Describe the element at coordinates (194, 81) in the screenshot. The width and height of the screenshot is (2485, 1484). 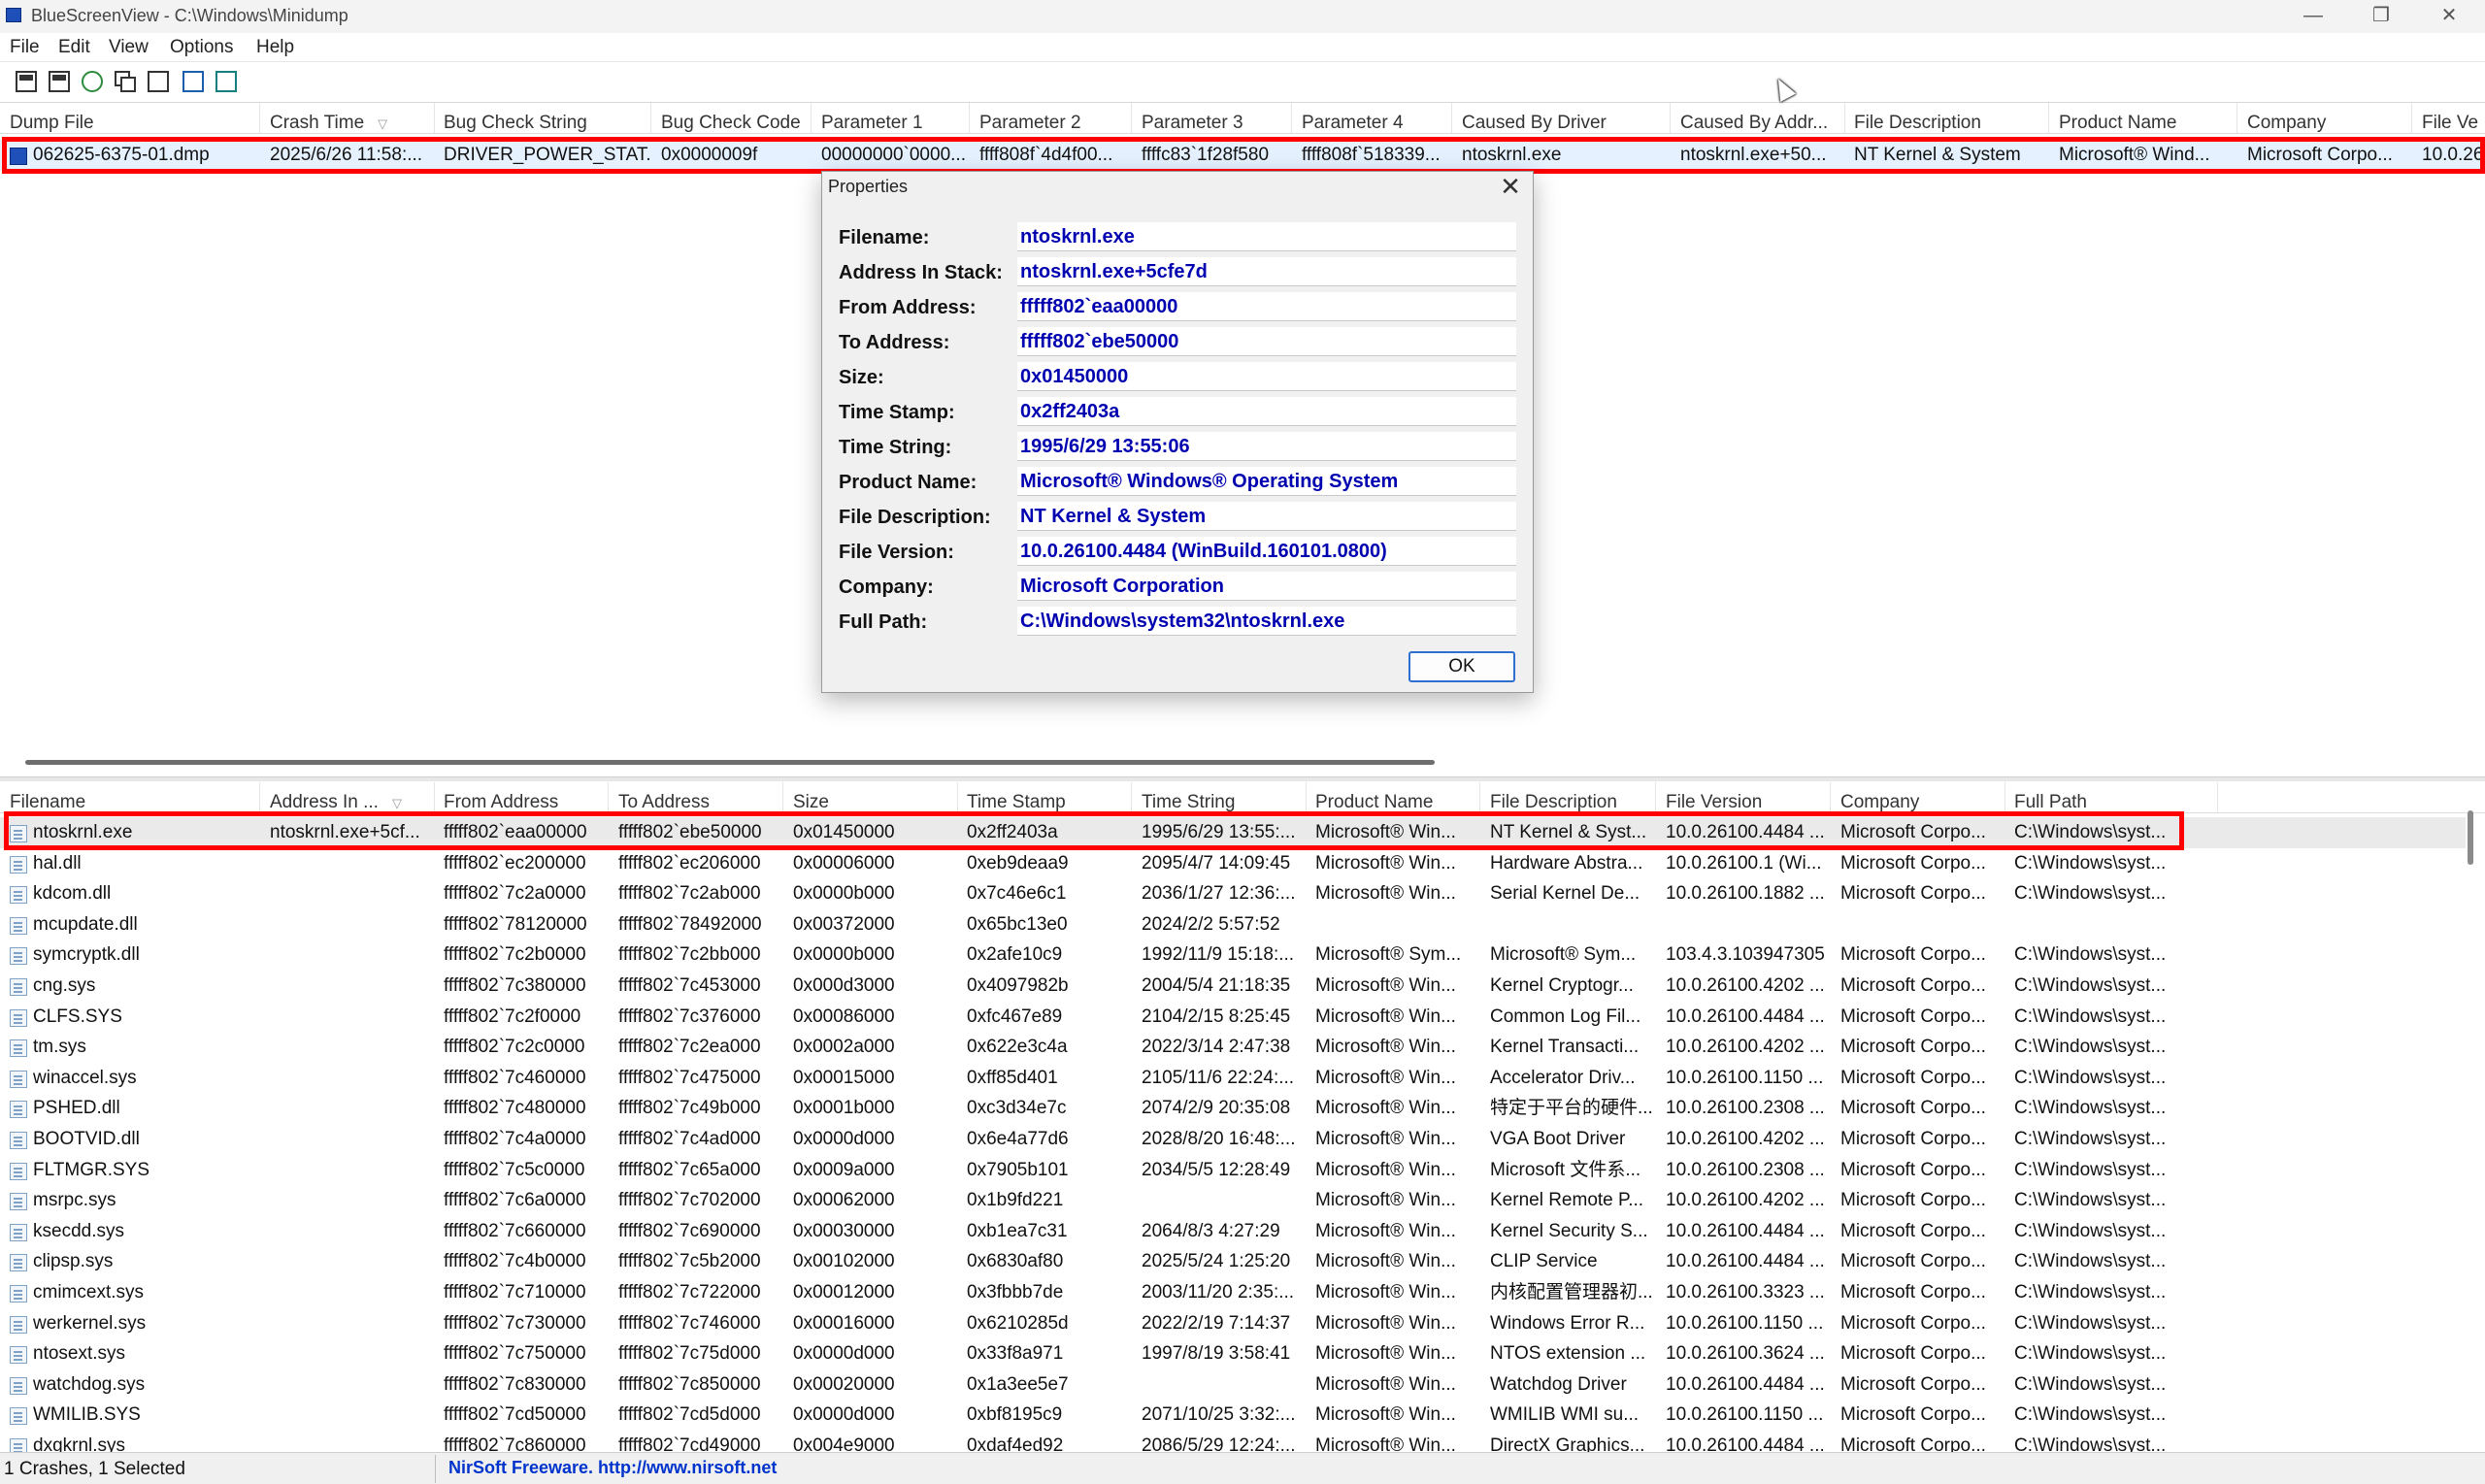
I see `find-icon` at that location.